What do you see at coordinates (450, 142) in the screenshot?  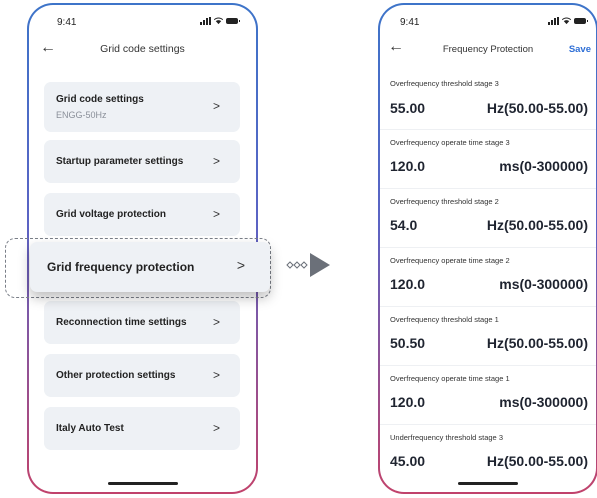 I see `field-label: Overfrequency operate time stage 3` at bounding box center [450, 142].